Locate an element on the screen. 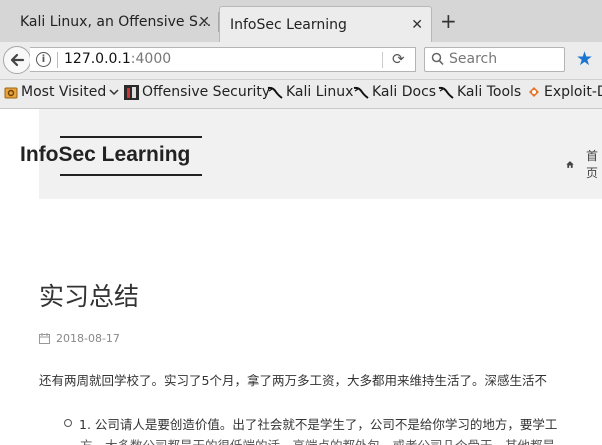 The width and height of the screenshot is (602, 445). nav-home-label: 首页 is located at coordinates (592, 164).